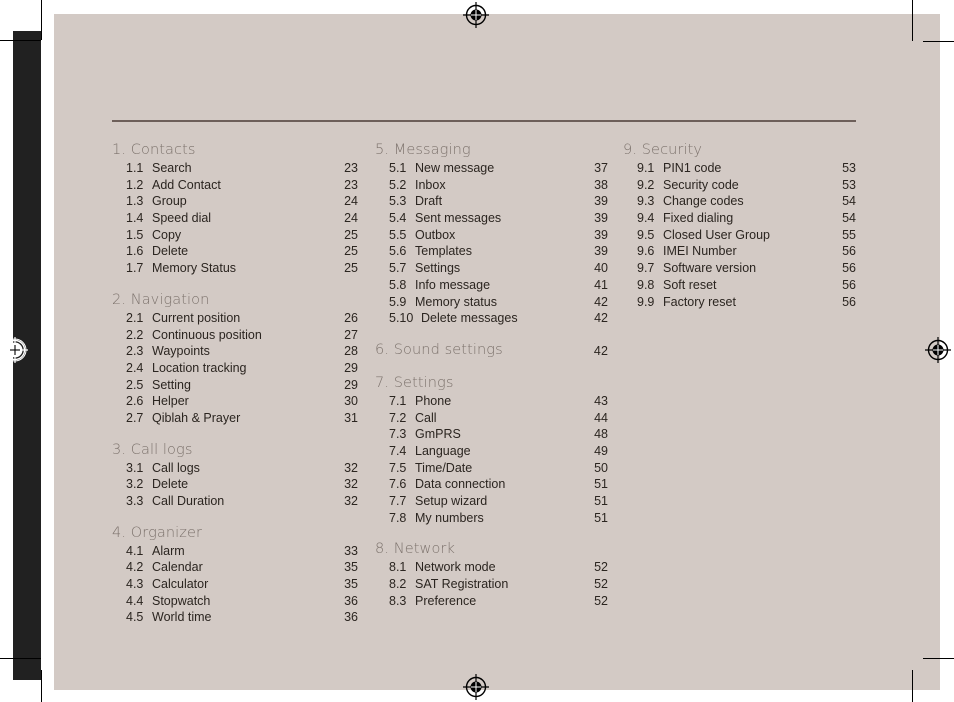  What do you see at coordinates (491, 601) in the screenshot?
I see `toc-entry: 8.3 Preference 52` at bounding box center [491, 601].